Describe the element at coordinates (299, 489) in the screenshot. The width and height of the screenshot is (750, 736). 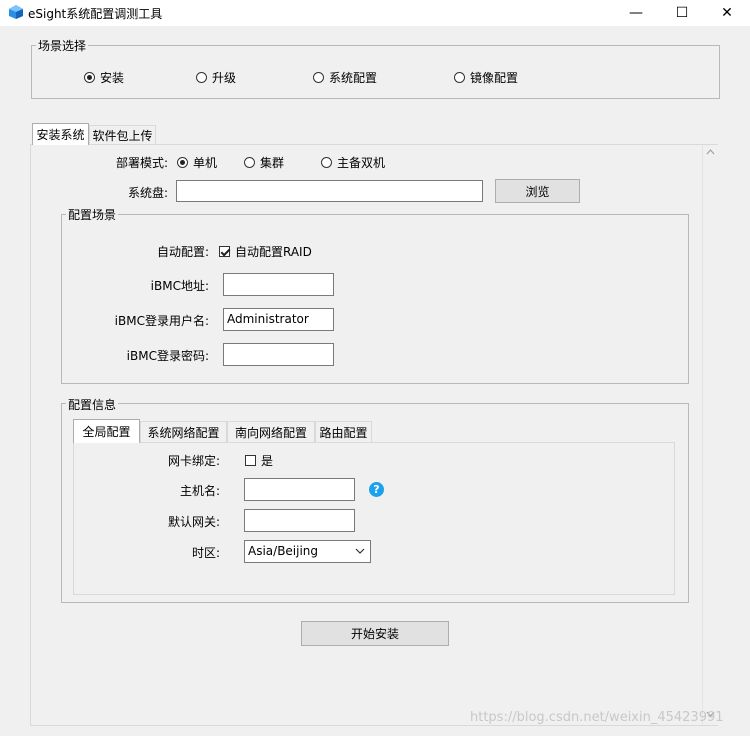
I see `hostname-input` at that location.